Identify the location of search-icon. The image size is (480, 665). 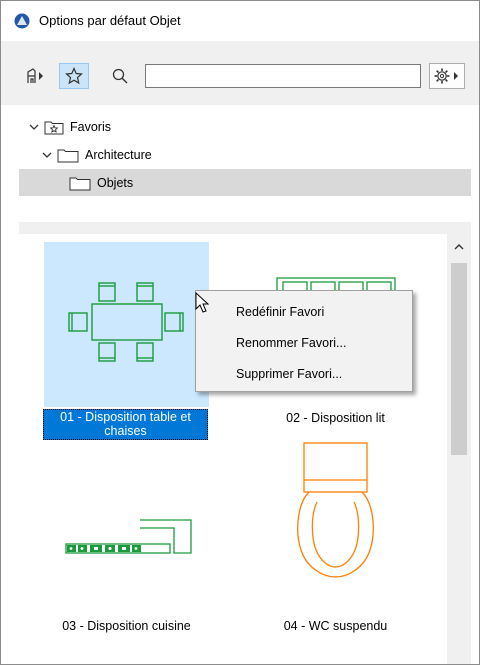
(120, 76).